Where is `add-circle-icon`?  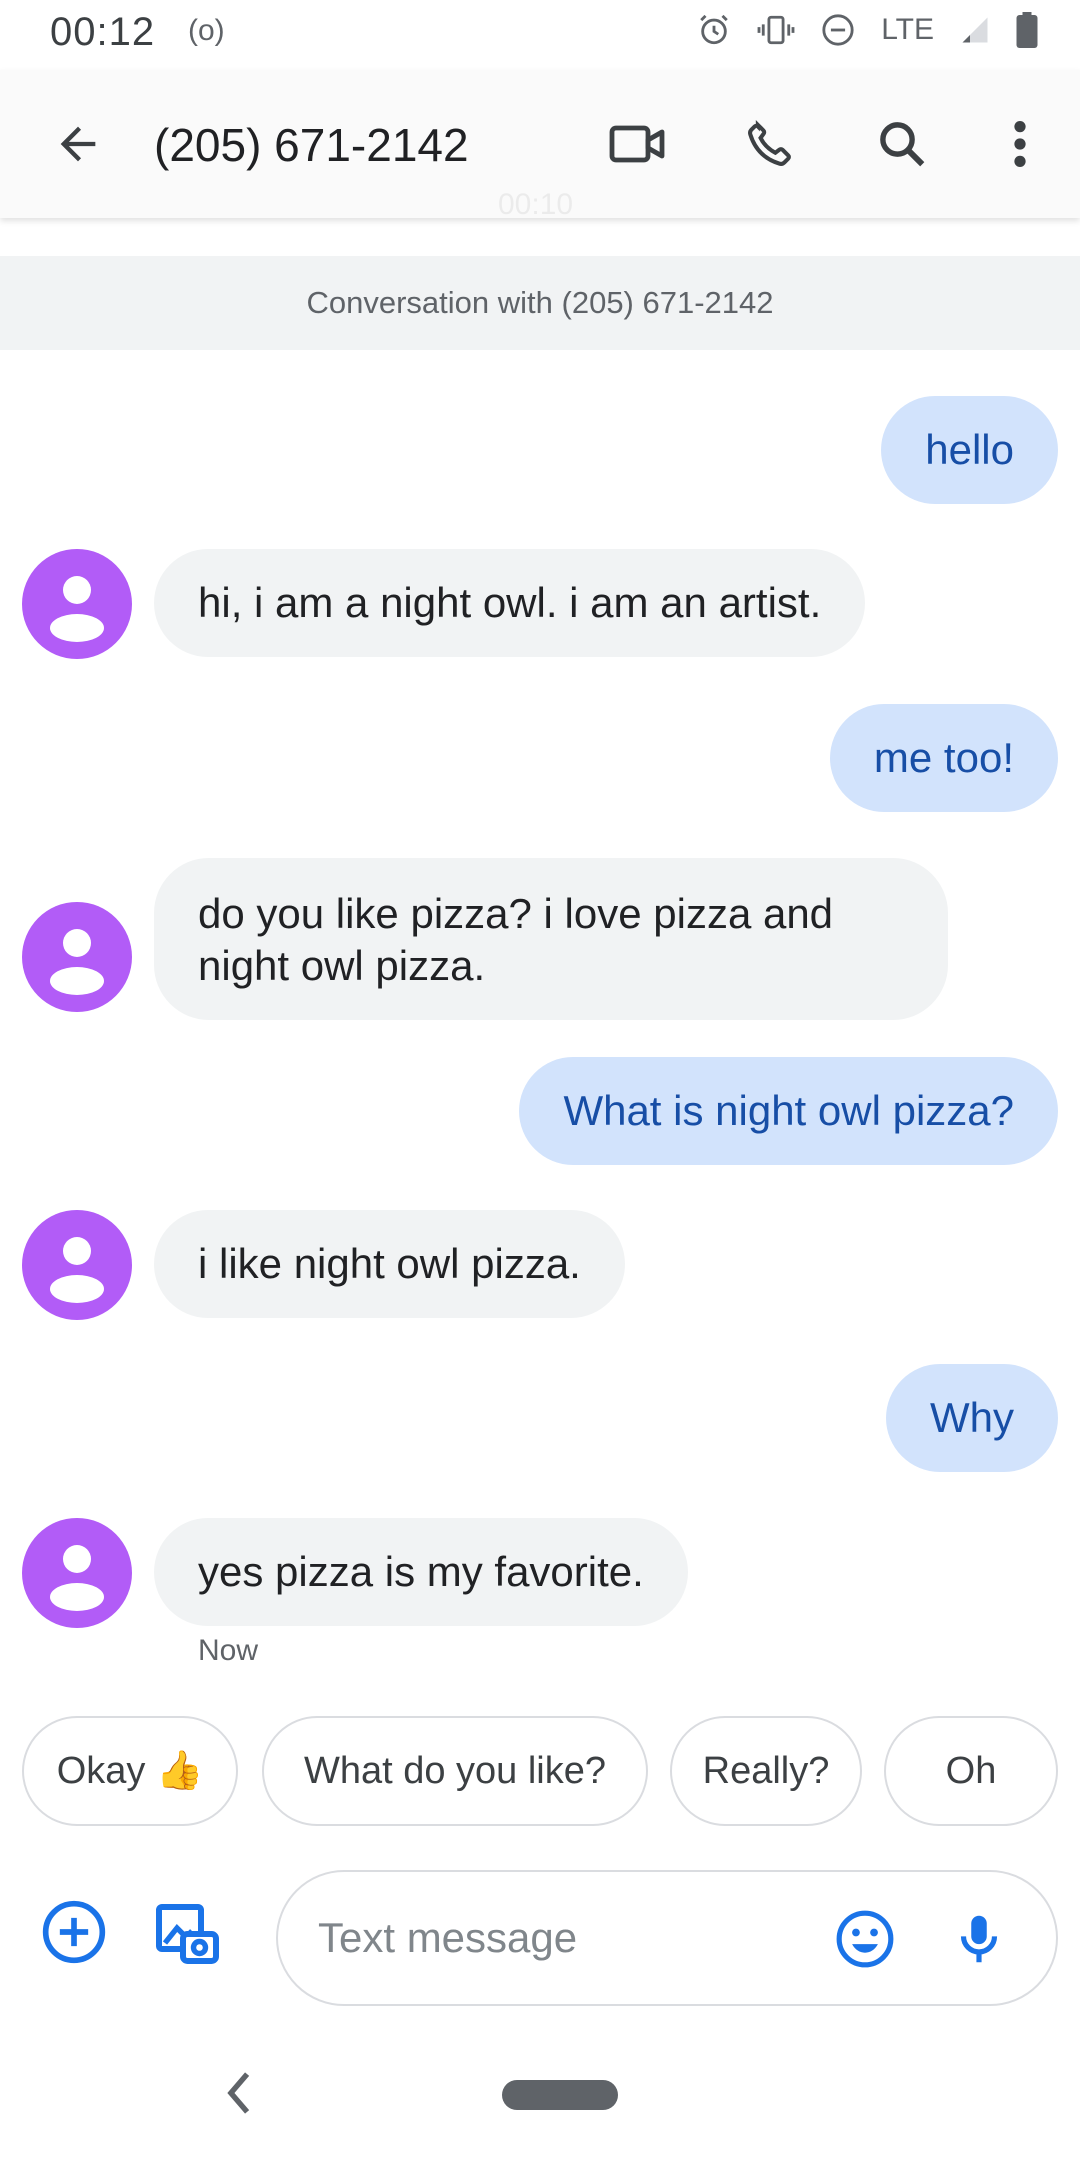
add-circle-icon is located at coordinates (74, 1932).